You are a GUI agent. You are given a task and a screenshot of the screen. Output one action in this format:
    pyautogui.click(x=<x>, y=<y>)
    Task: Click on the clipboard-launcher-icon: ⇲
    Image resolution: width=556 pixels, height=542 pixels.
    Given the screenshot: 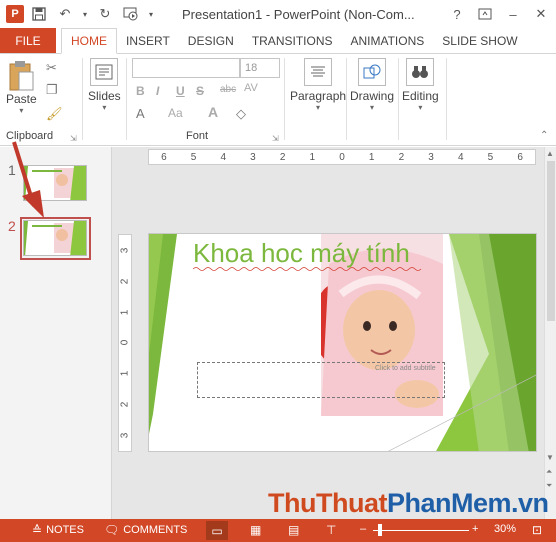 What is the action you would take?
    pyautogui.click(x=73, y=138)
    